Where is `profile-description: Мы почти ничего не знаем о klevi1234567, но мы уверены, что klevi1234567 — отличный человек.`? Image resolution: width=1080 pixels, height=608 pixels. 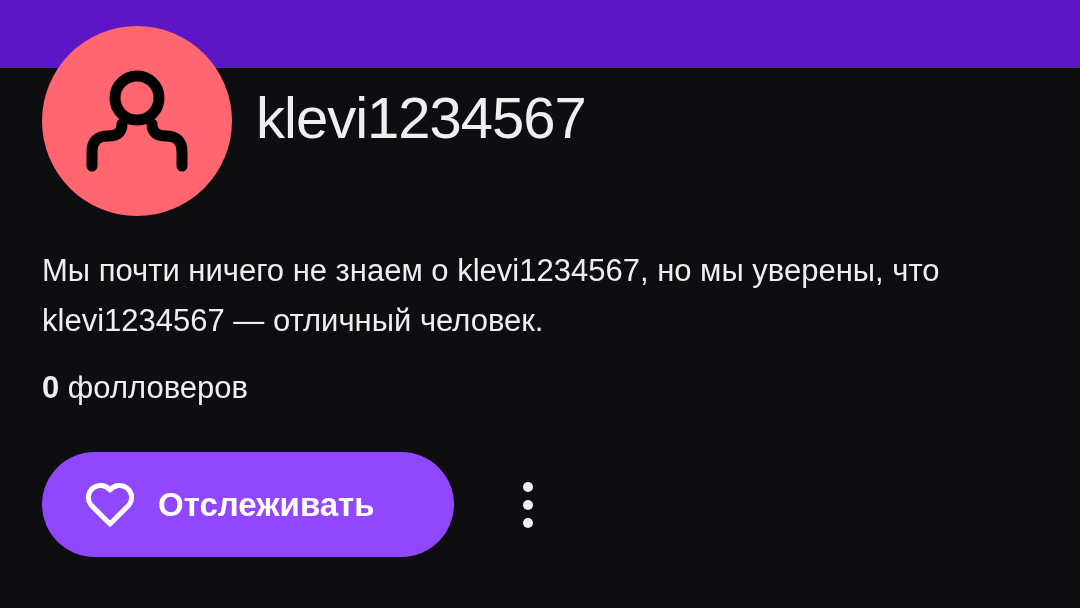 profile-description: Мы почти ничего не знаем о klevi1234567, но мы уверены, что klevi1234567 — отличный человек. is located at coordinates (491, 296).